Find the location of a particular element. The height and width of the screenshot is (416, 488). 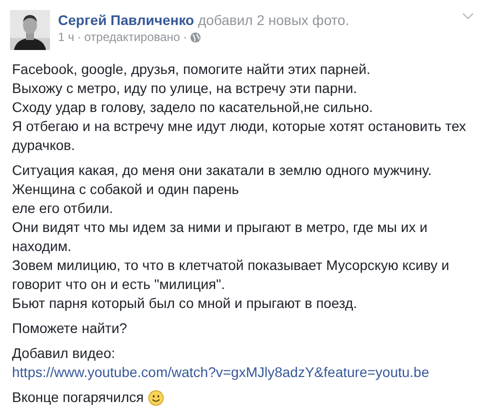

post-paragraph: Поможете найти? is located at coordinates (70, 328).